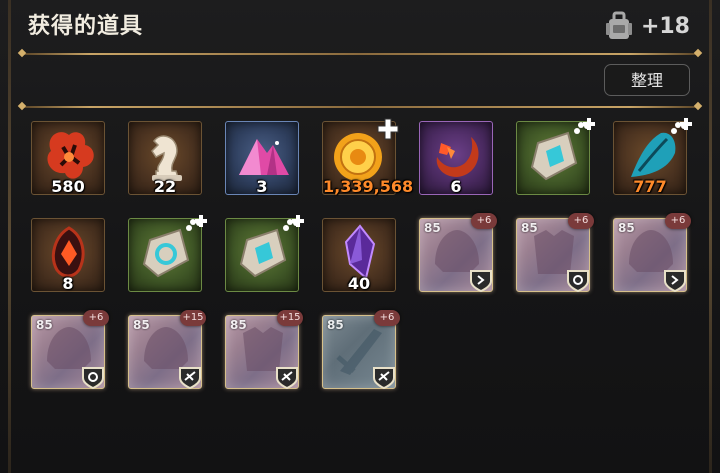 The height and width of the screenshot is (473, 720). Describe the element at coordinates (68, 186) in the screenshot. I see `item-count: 580` at that location.